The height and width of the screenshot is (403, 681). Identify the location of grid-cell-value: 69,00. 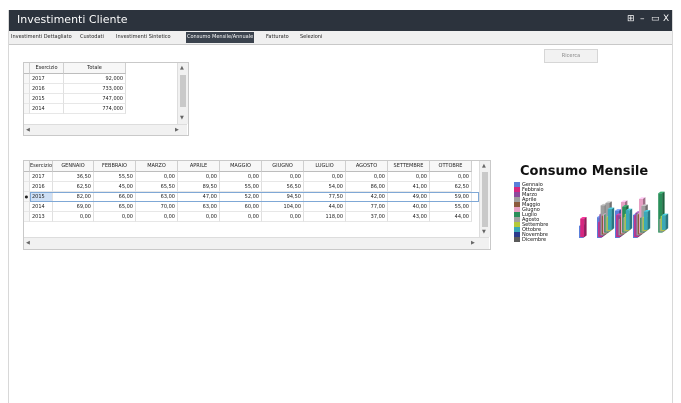
(73, 207).